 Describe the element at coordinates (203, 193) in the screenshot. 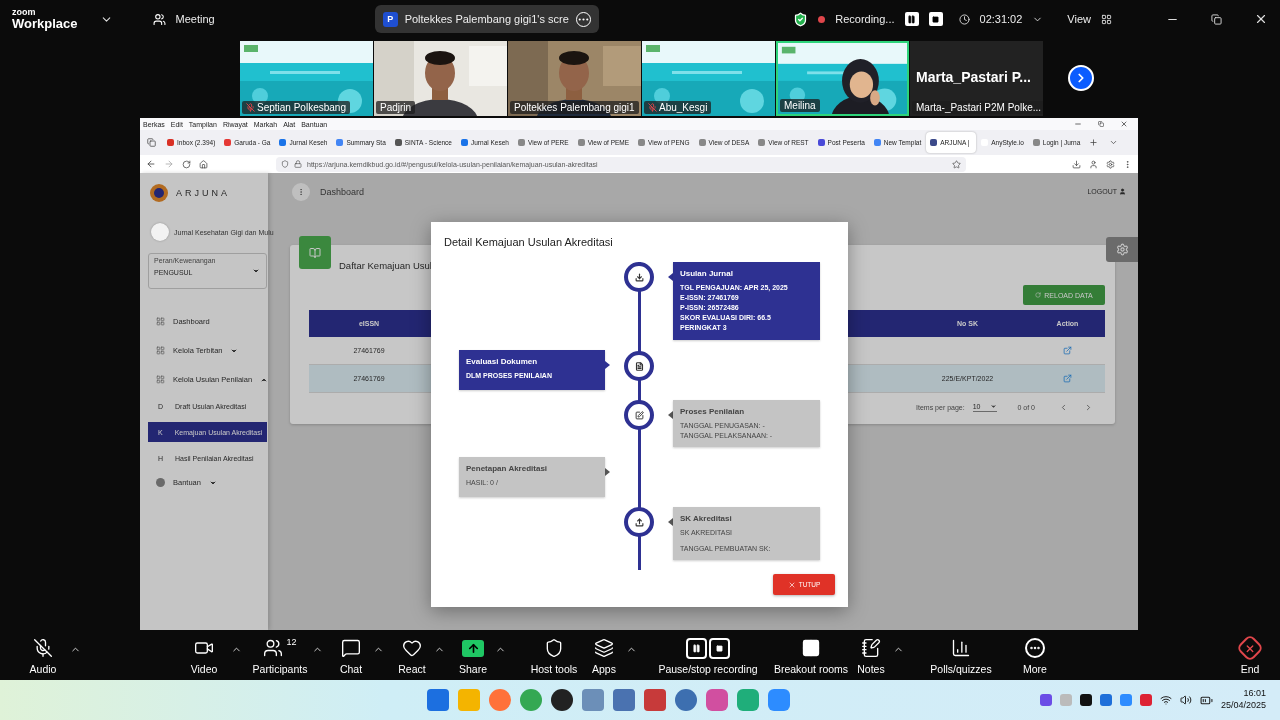

I see `app-name: ARJUNA` at that location.